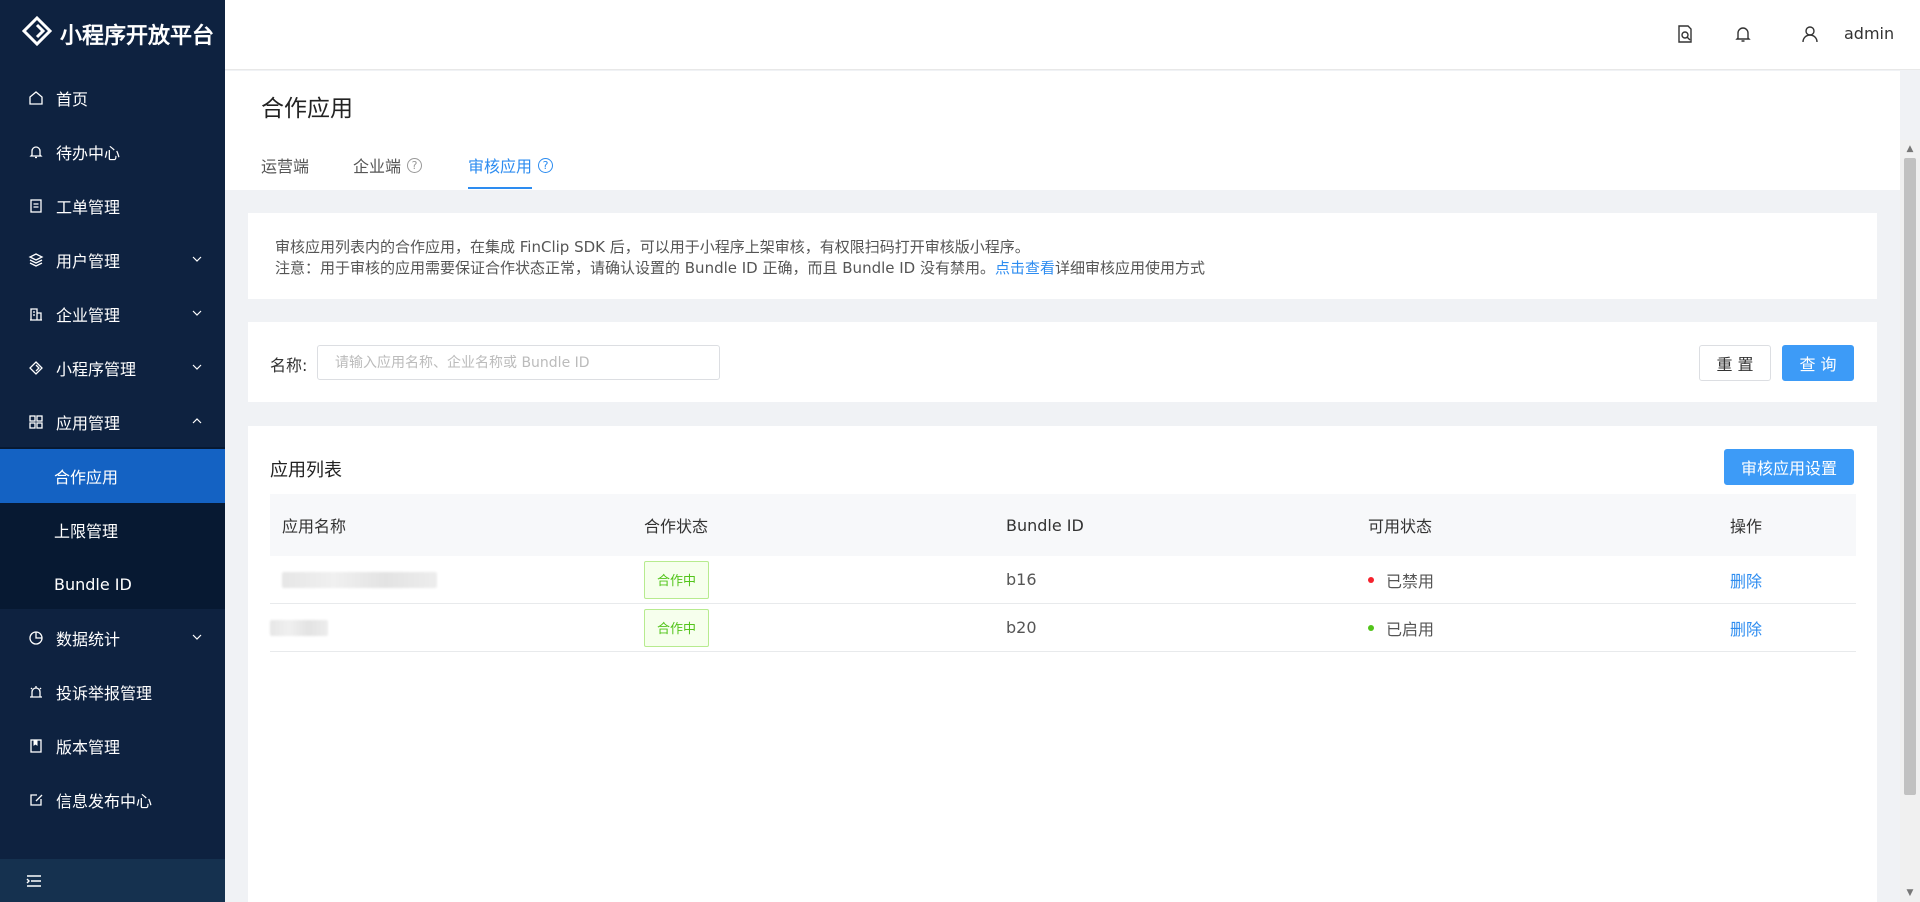 This screenshot has width=1920, height=902. I want to click on sidebar-item-users: 用户管理, so click(112, 260).